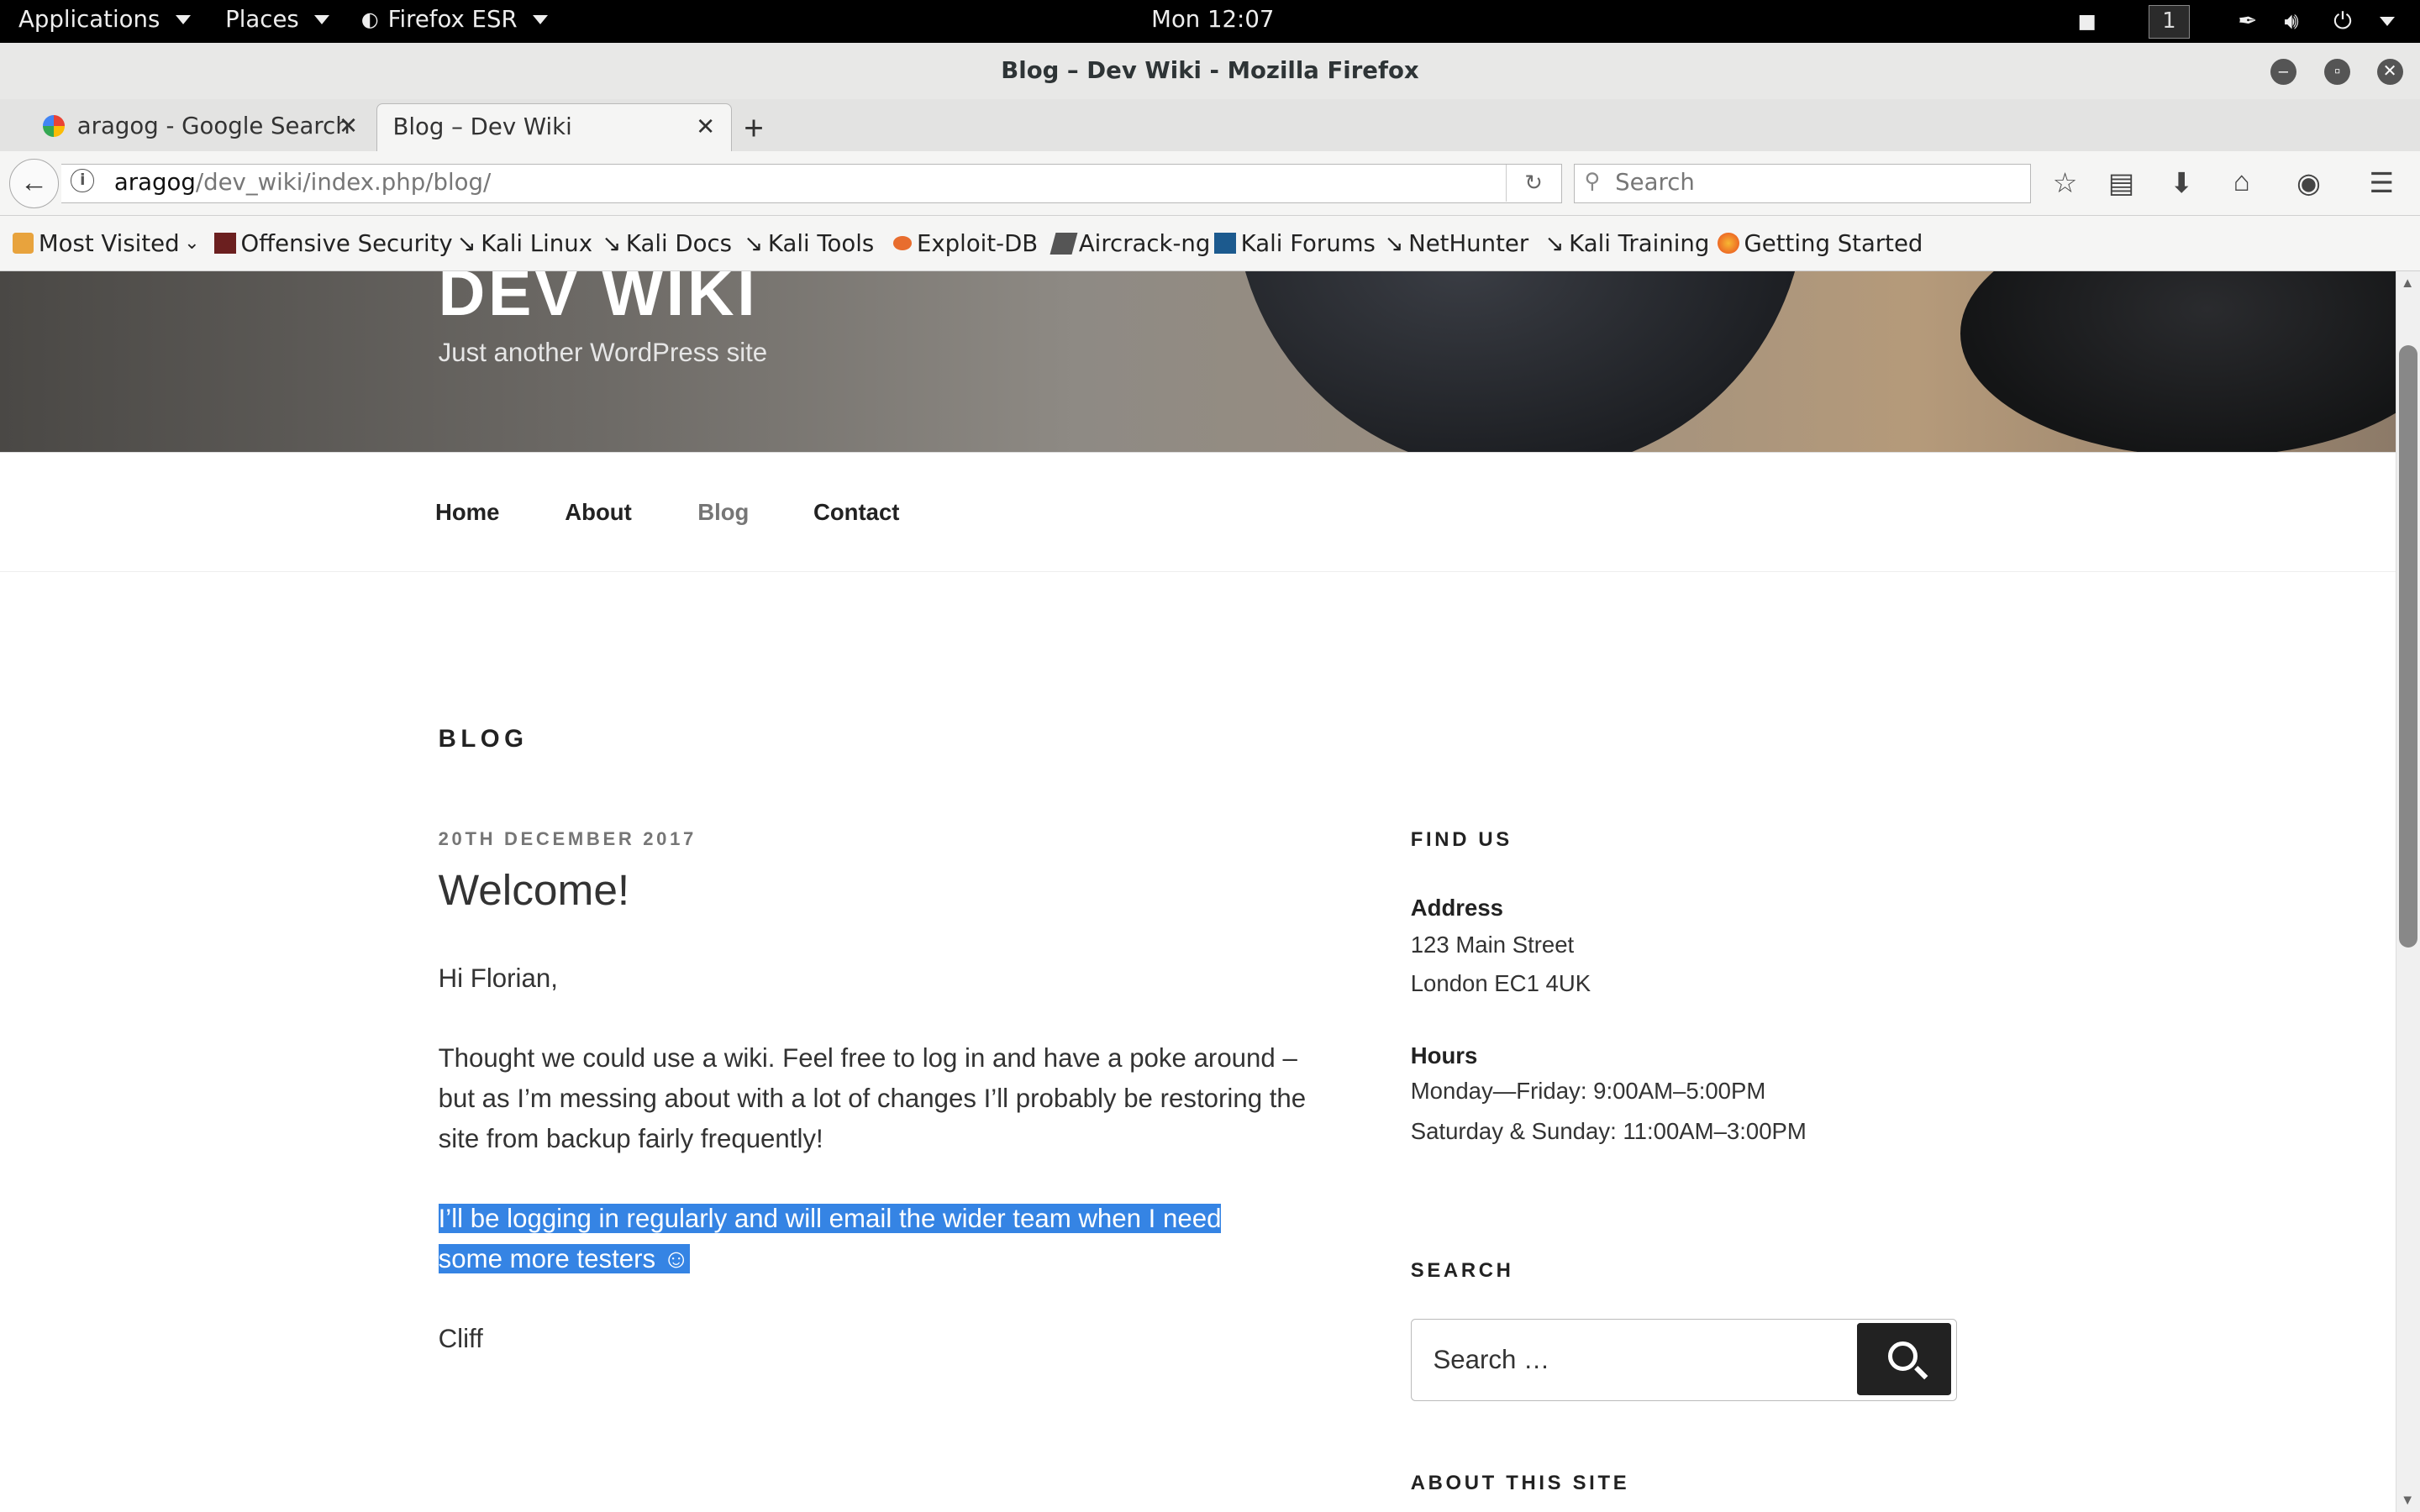  I want to click on url-bar: i aragog/dev_wiki/index.php/blog/ ↻, so click(811, 183).